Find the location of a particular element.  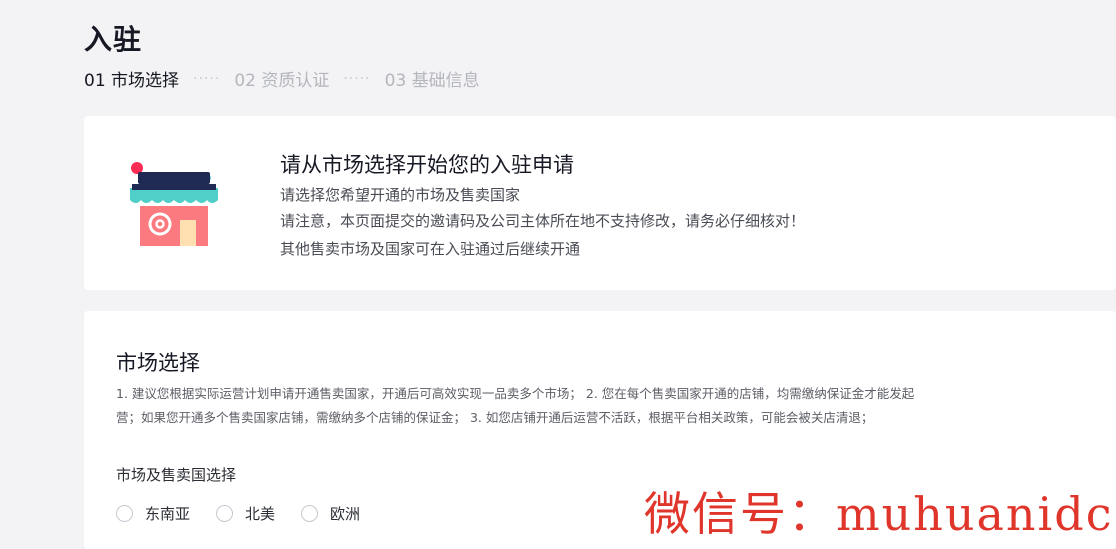

radio-label: 欧洲 is located at coordinates (345, 514).